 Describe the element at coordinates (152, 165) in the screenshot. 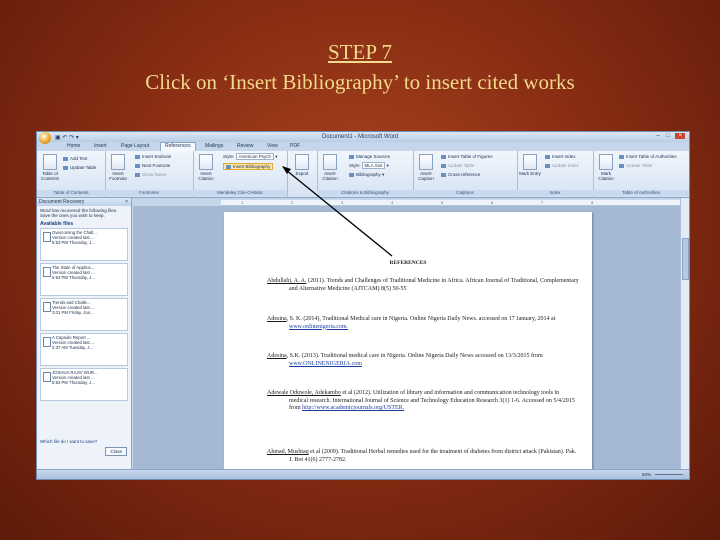

I see `next-footnote-button: Next Footnote` at that location.